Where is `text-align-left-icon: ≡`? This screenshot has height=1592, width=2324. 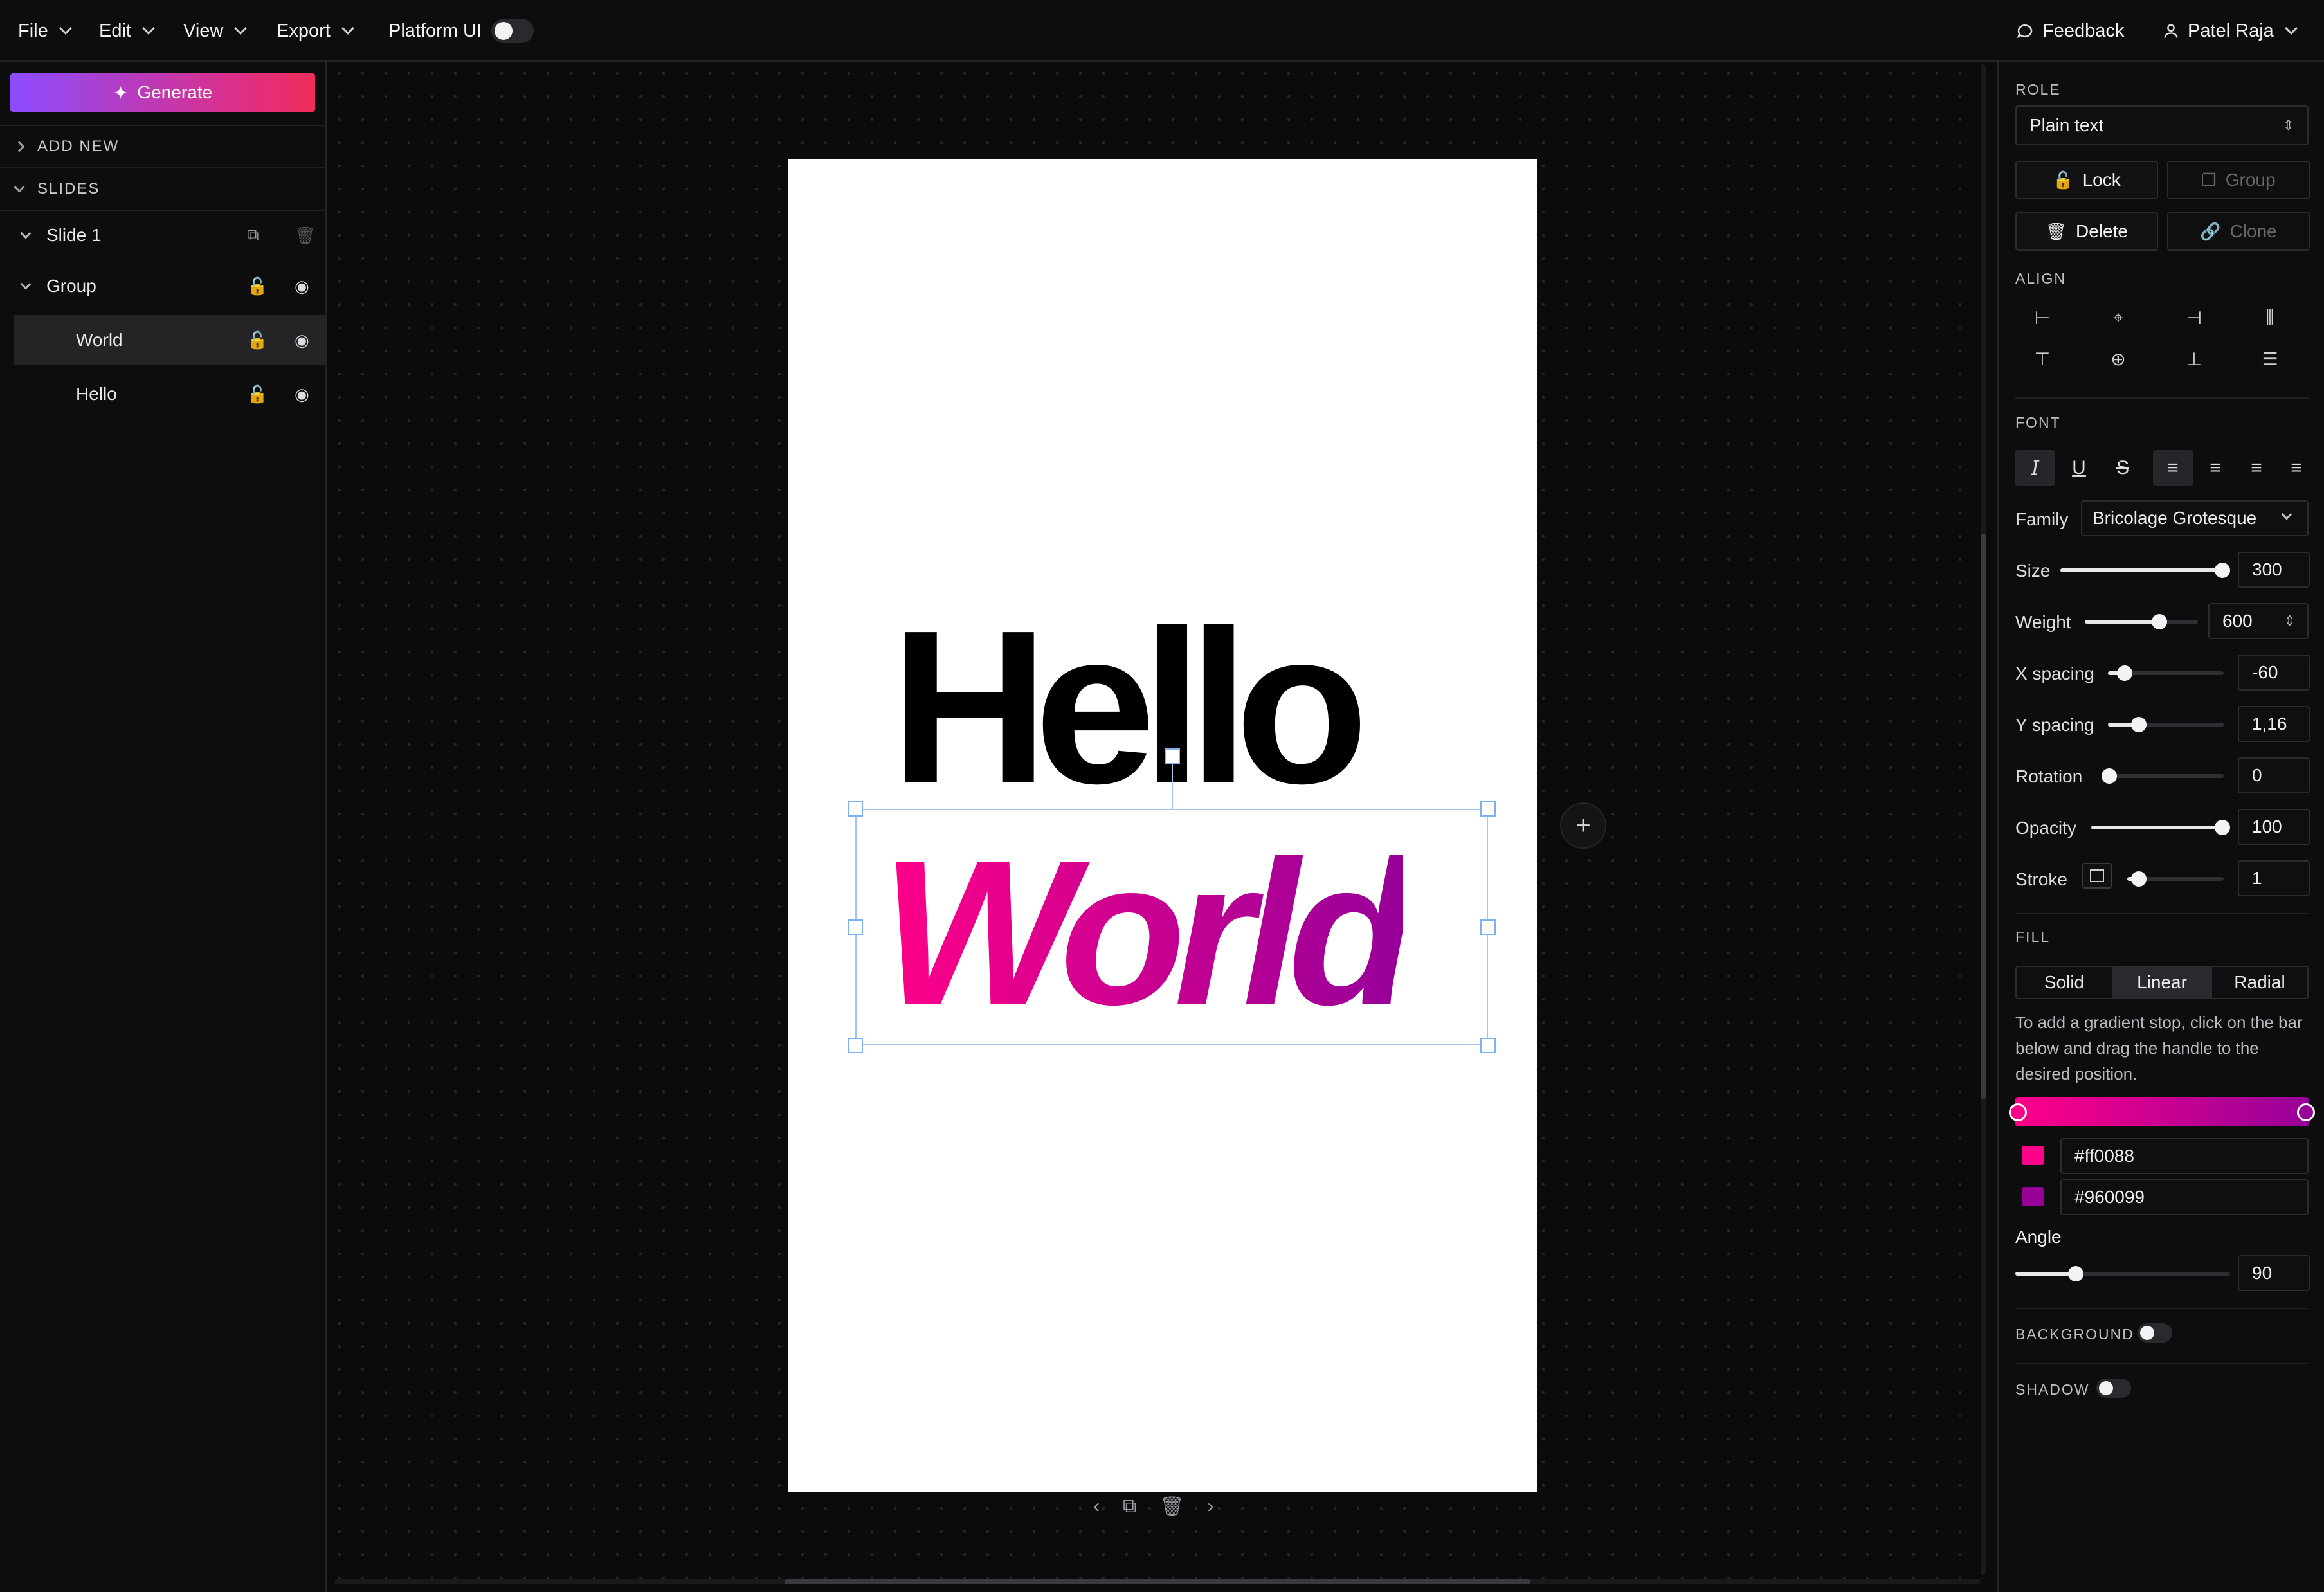 text-align-left-icon: ≡ is located at coordinates (2173, 468).